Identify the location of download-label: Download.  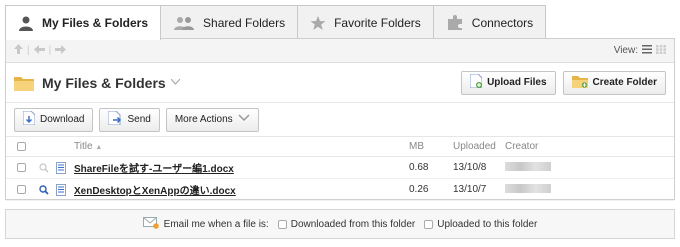
(62, 119).